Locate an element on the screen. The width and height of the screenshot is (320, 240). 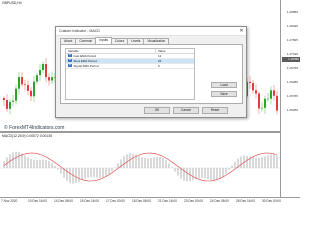
time-tick: 28 Dec 16:00 is located at coordinates (245, 201).